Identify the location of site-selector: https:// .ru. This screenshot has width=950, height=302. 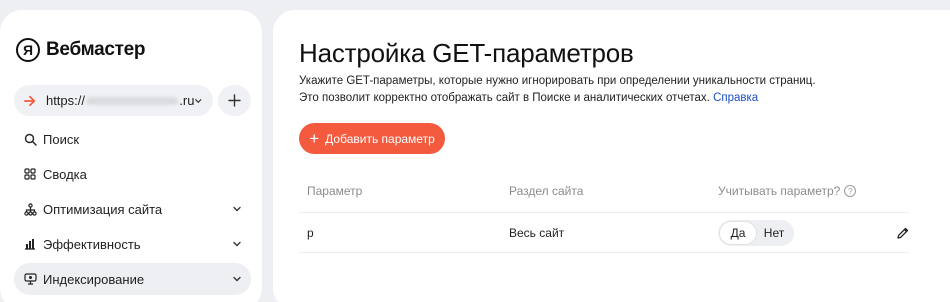
(113, 100).